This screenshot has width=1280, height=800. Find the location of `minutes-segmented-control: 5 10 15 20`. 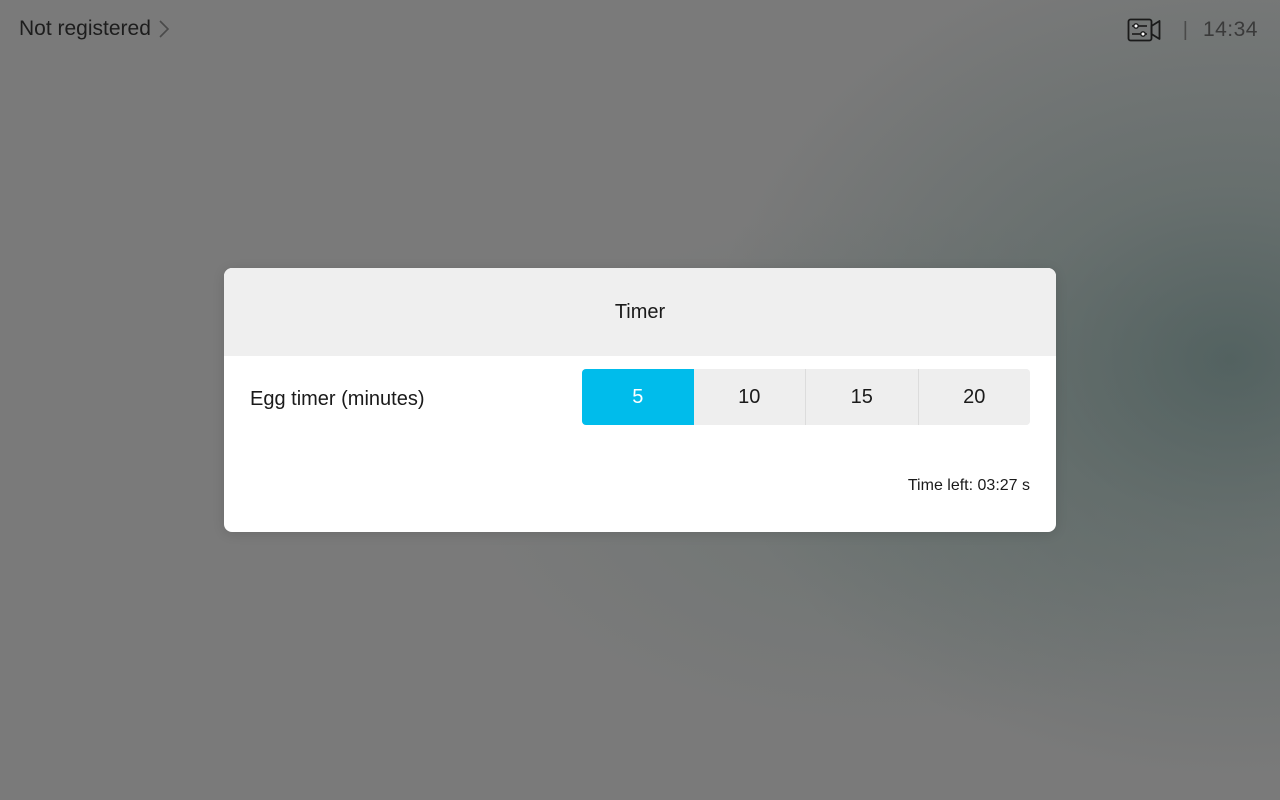

minutes-segmented-control: 5 10 15 20 is located at coordinates (806, 397).